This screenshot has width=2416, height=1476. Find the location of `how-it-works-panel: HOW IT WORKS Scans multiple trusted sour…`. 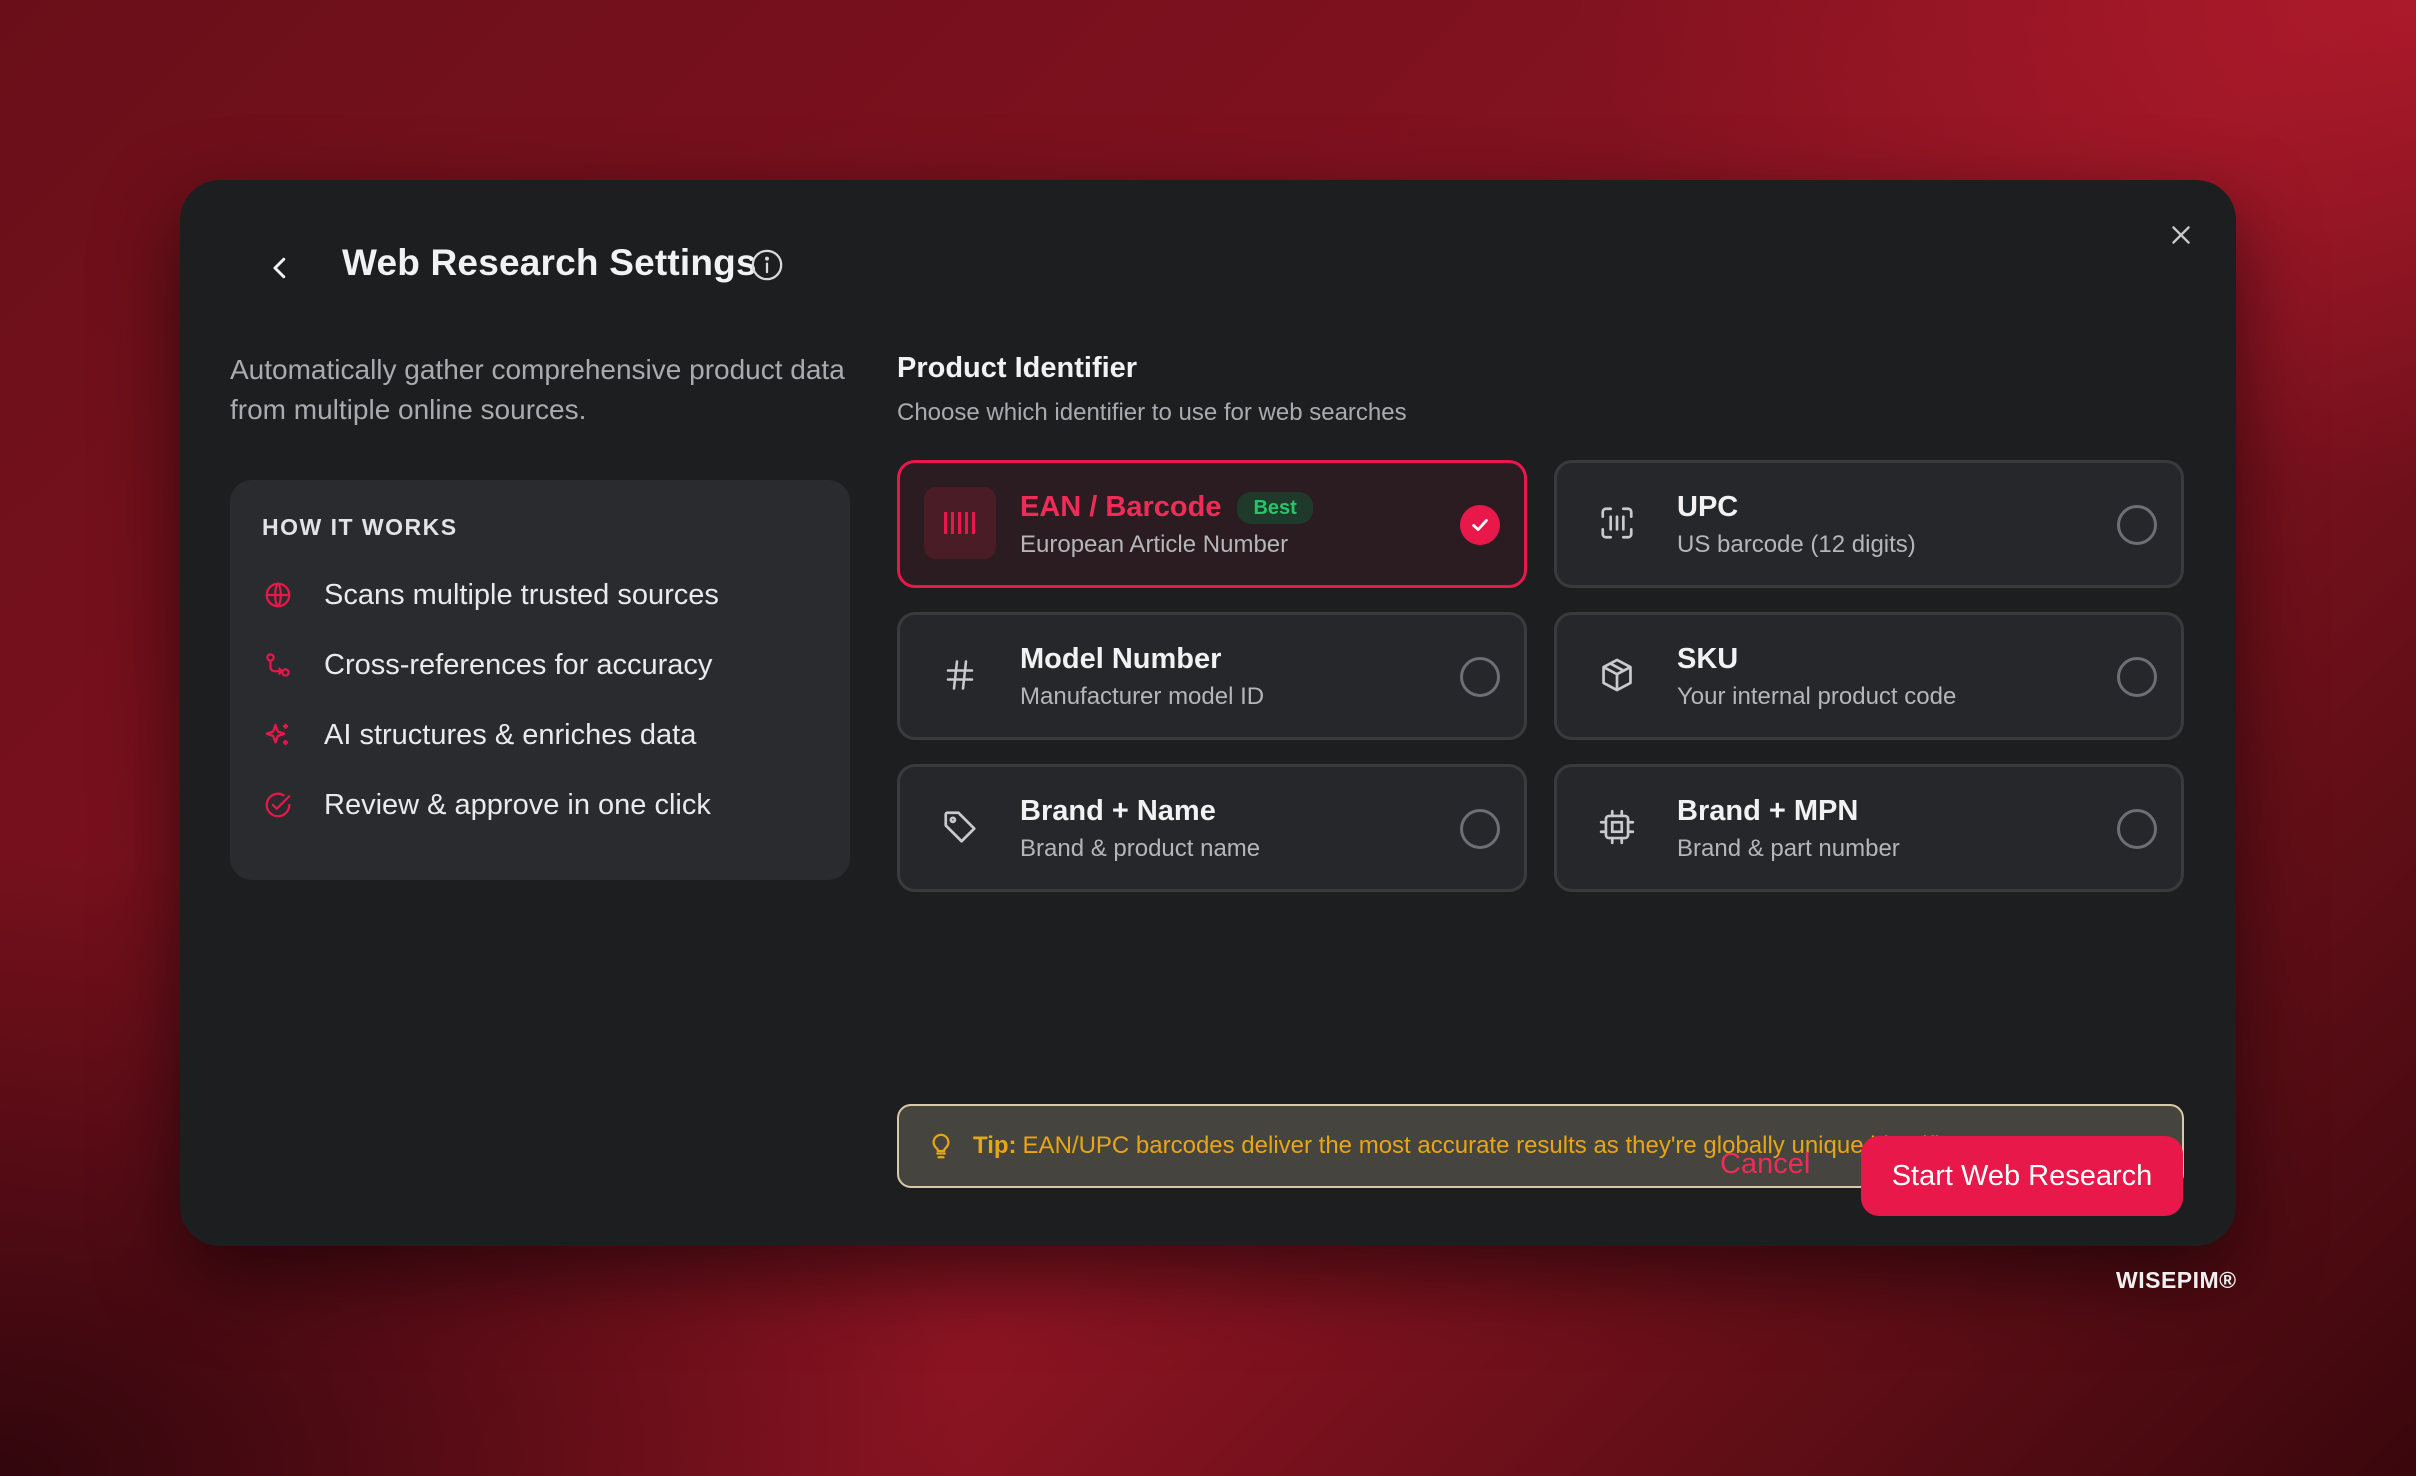

how-it-works-panel: HOW IT WORKS Scans multiple trusted sour… is located at coordinates (540, 680).